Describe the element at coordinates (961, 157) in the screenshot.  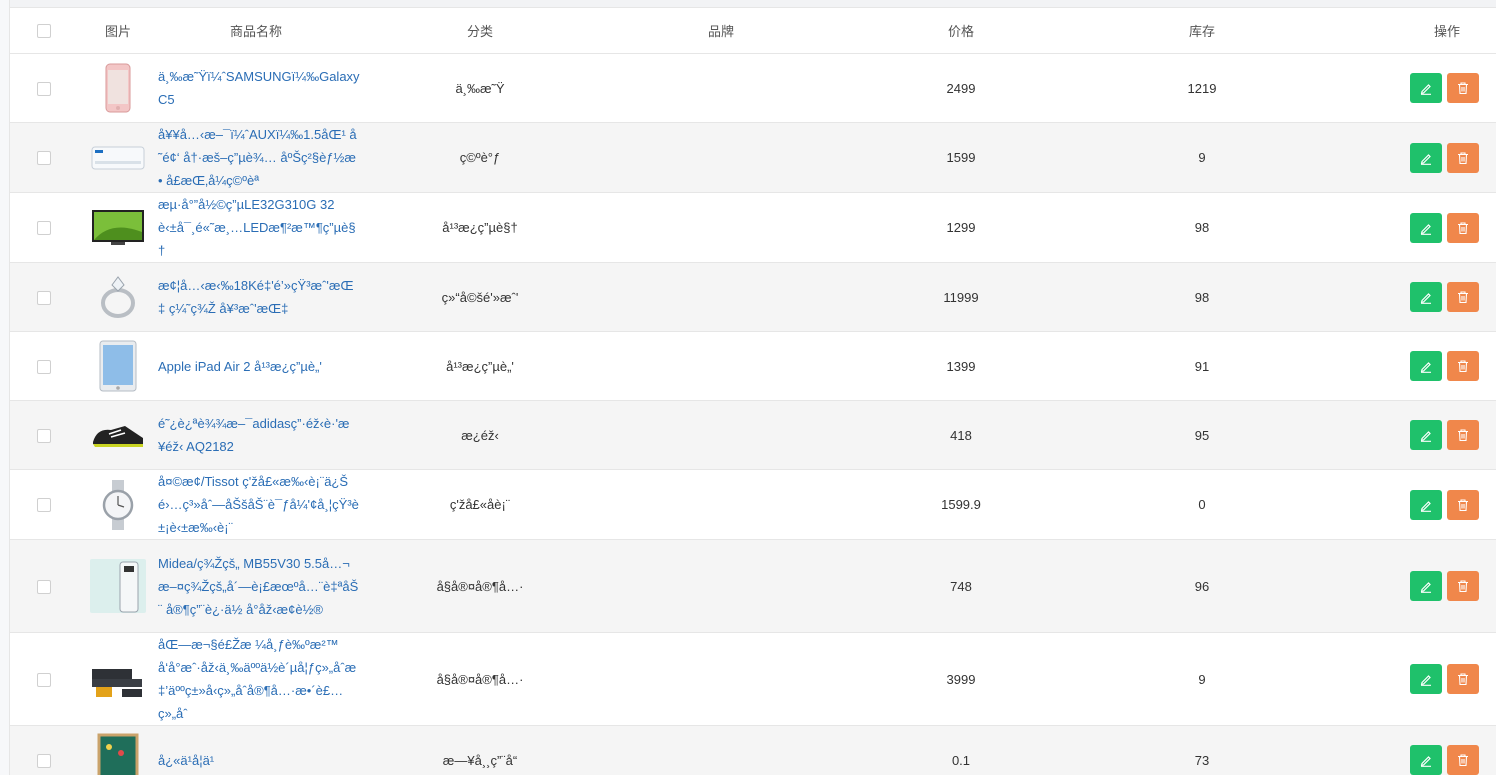
I see `price-cell: 1599` at that location.